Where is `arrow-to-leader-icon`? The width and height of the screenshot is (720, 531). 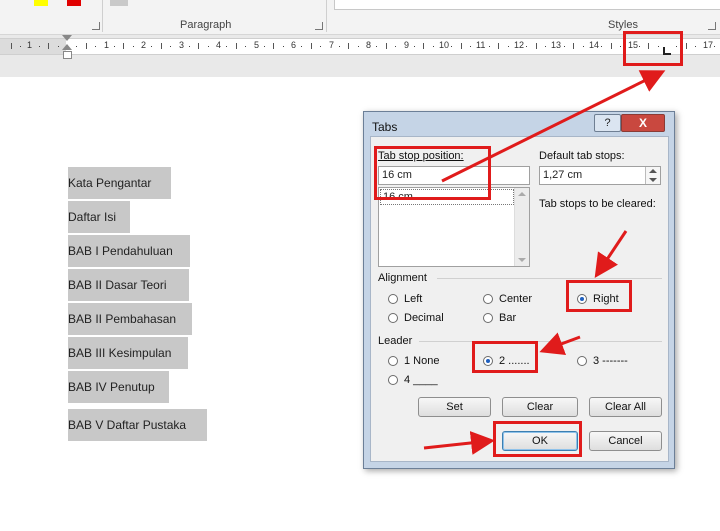
arrow-to-leader-icon is located at coordinates (560, 343).